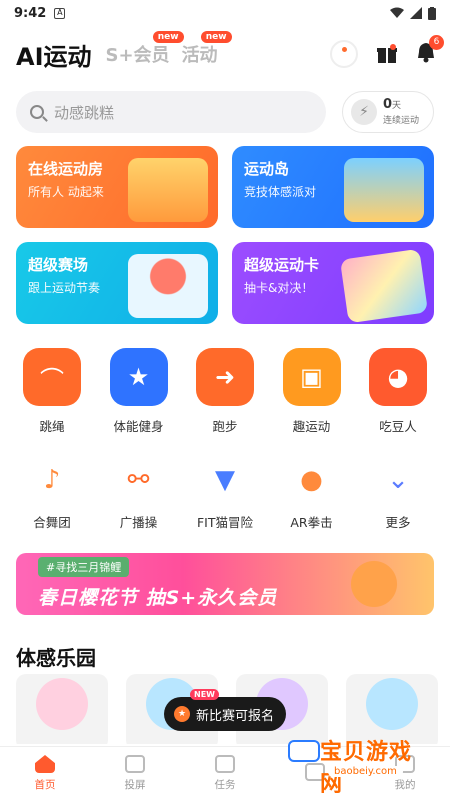  Describe the element at coordinates (45, 785) in the screenshot. I see `tab-label: 首页` at that location.